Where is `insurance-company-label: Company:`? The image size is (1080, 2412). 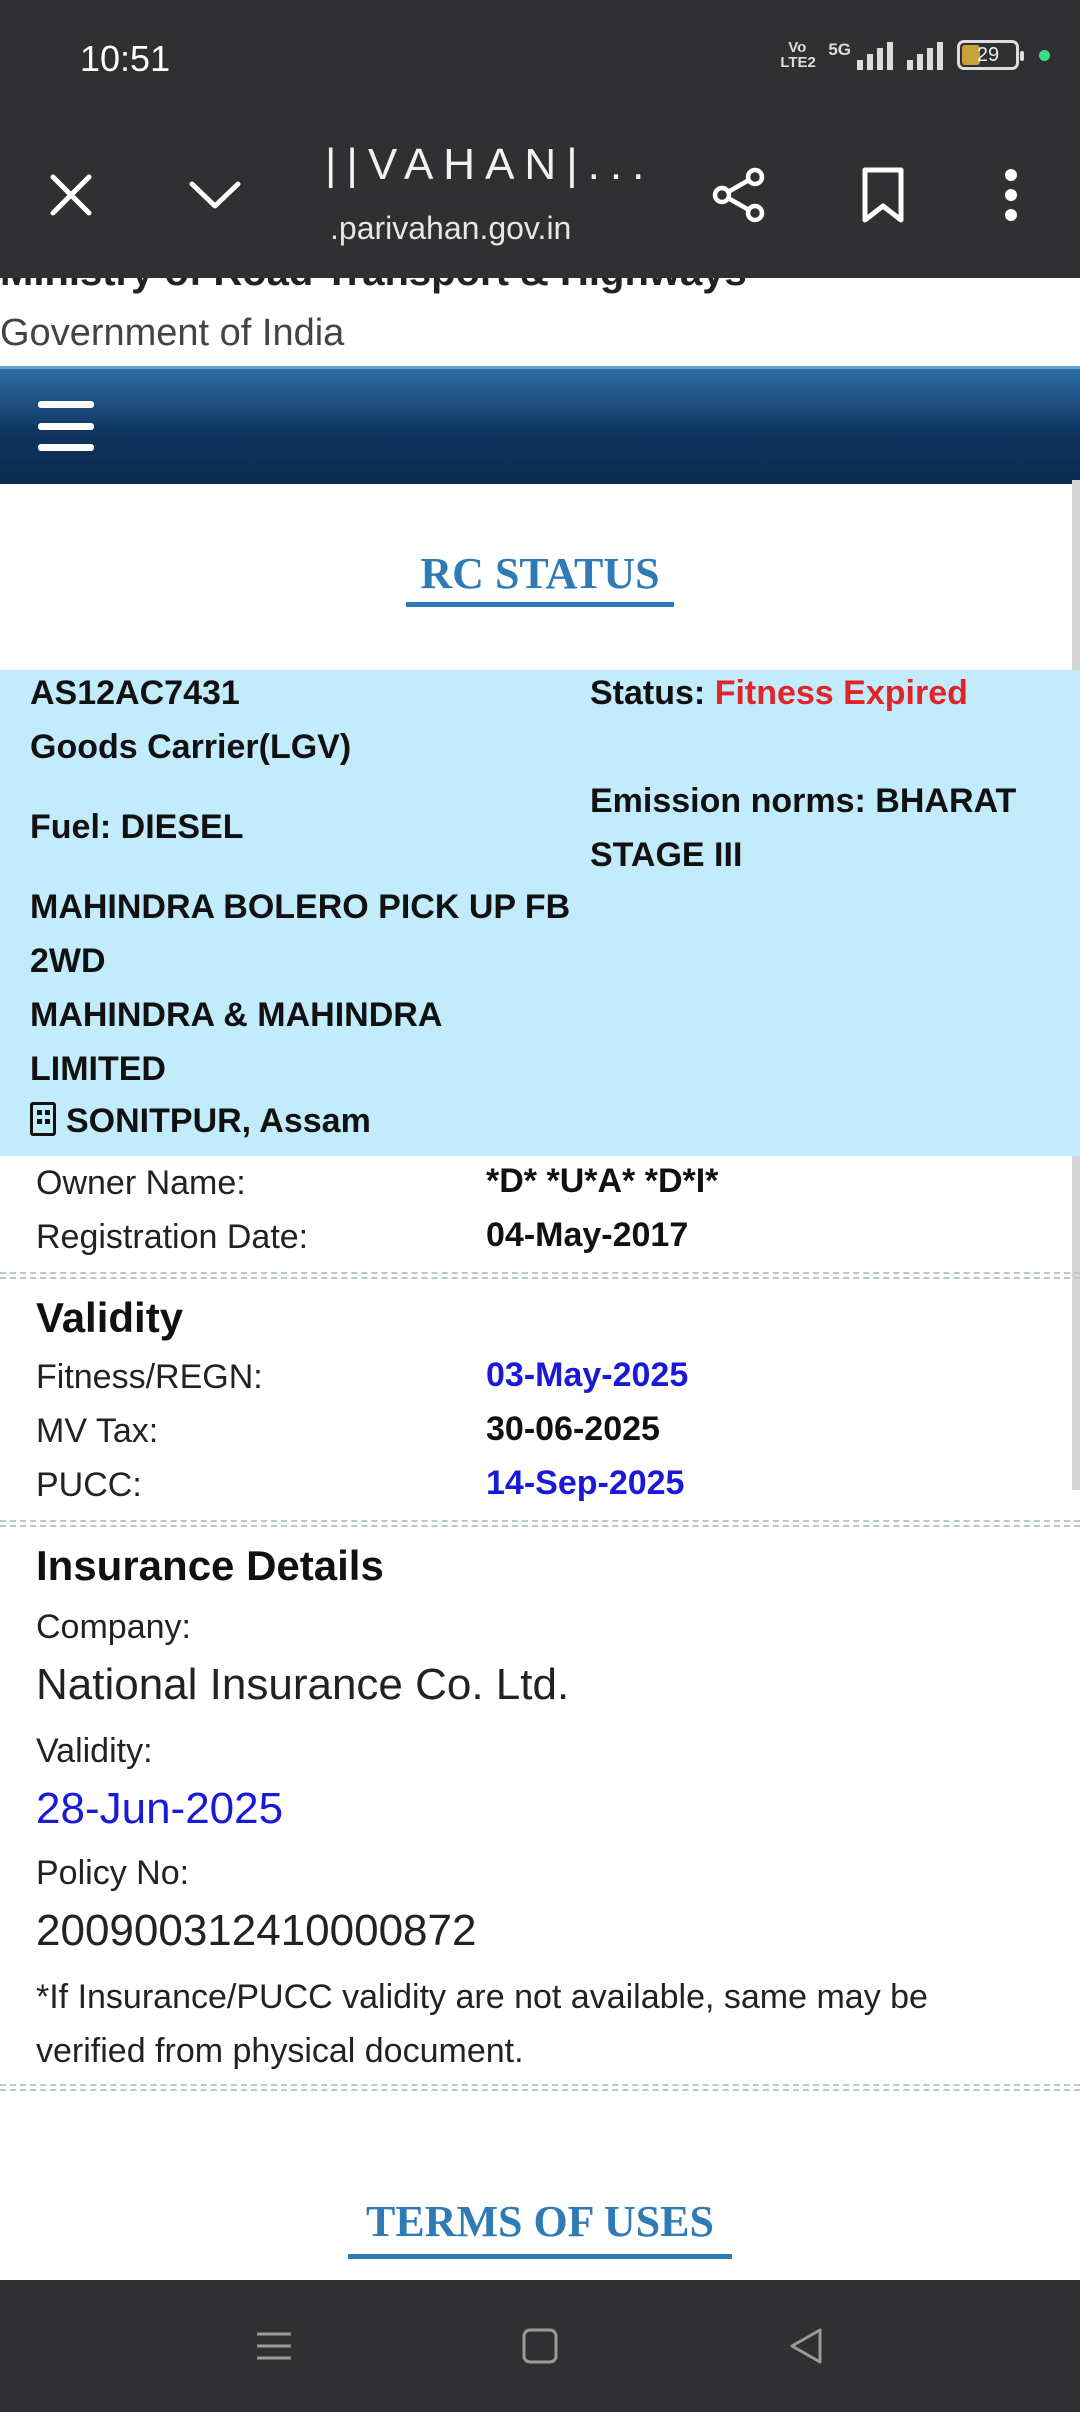 insurance-company-label: Company: is located at coordinates (113, 1627).